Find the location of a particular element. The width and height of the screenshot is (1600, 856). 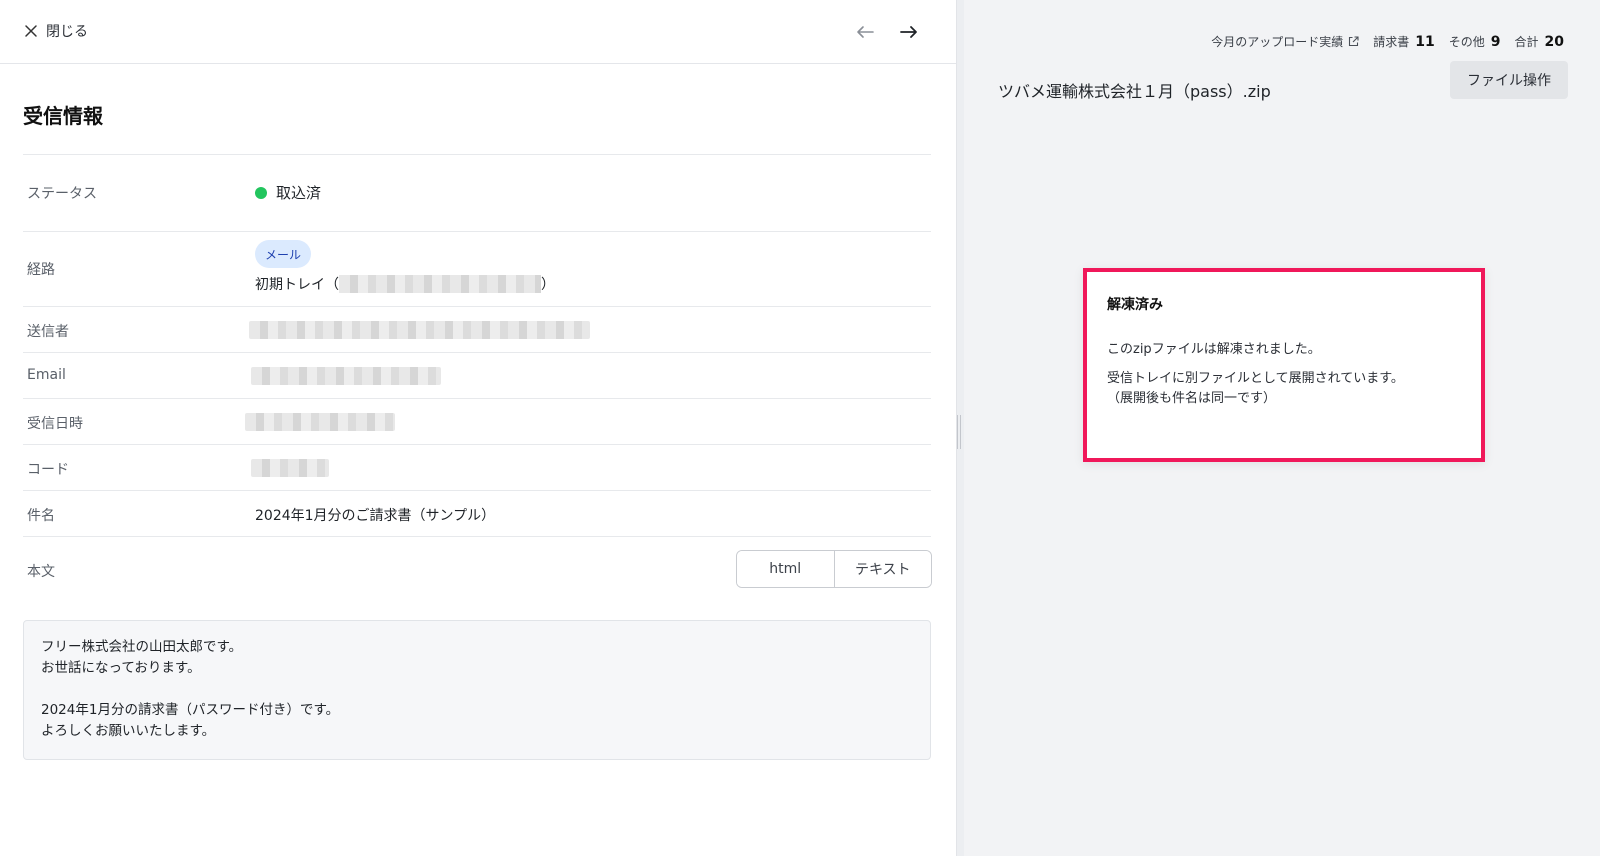

subject-value: 2024年1月分のご請求書（サンプル） is located at coordinates (375, 516).